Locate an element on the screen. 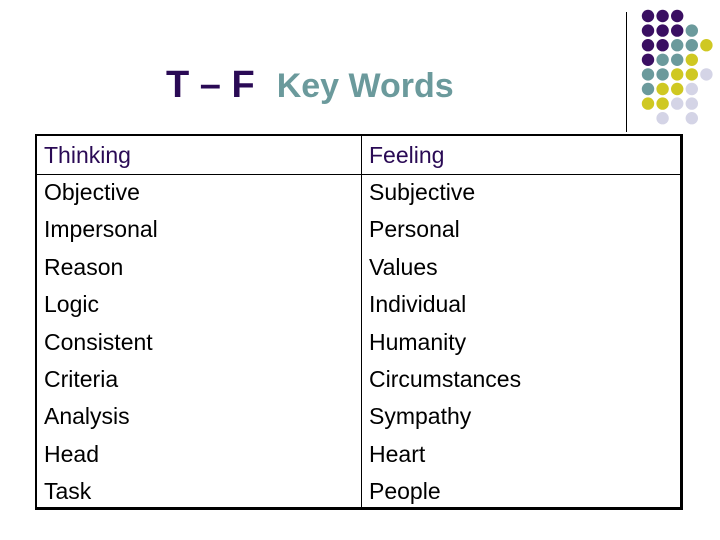  list-item: Values is located at coordinates (403, 266).